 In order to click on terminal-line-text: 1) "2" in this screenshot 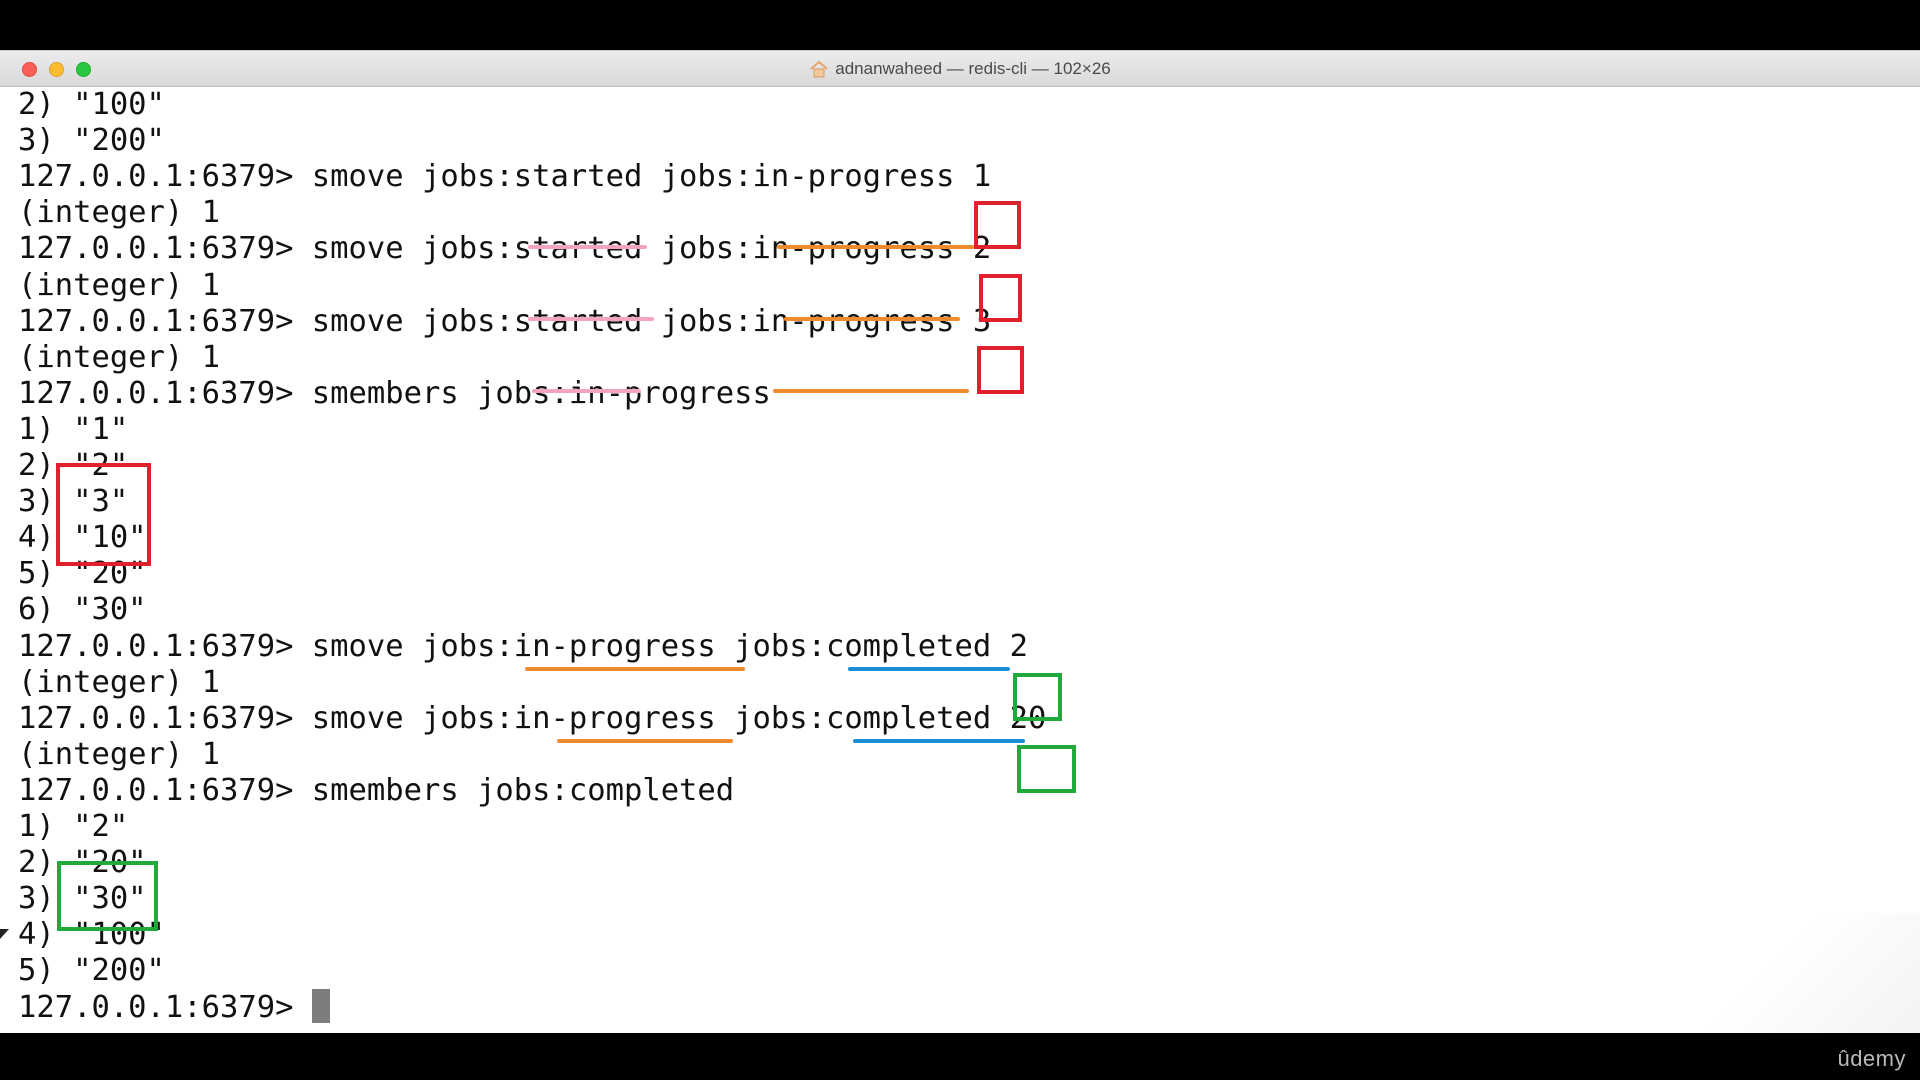, I will do `click(73, 826)`.